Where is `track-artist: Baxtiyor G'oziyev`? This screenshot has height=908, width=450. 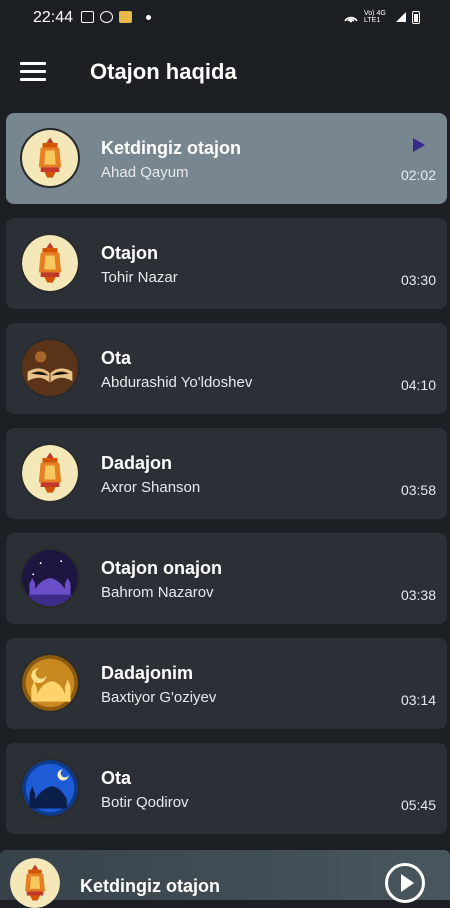 track-artist: Baxtiyor G'oziyev is located at coordinates (159, 697).